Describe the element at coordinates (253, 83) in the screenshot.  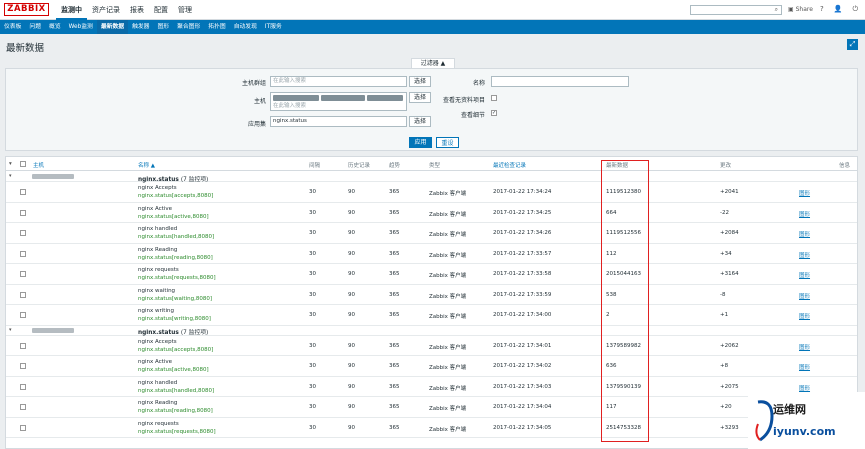
I see `hostgroup-label: 主机群组` at that location.